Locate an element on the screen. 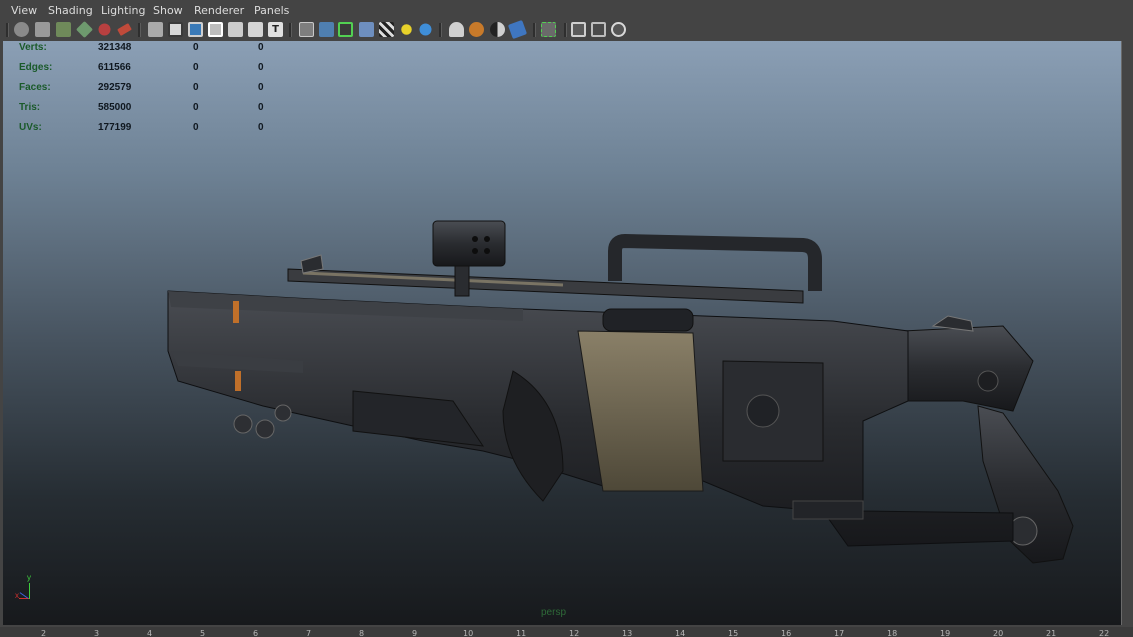 The height and width of the screenshot is (637, 1133). select-camera-icon is located at coordinates (21, 29).